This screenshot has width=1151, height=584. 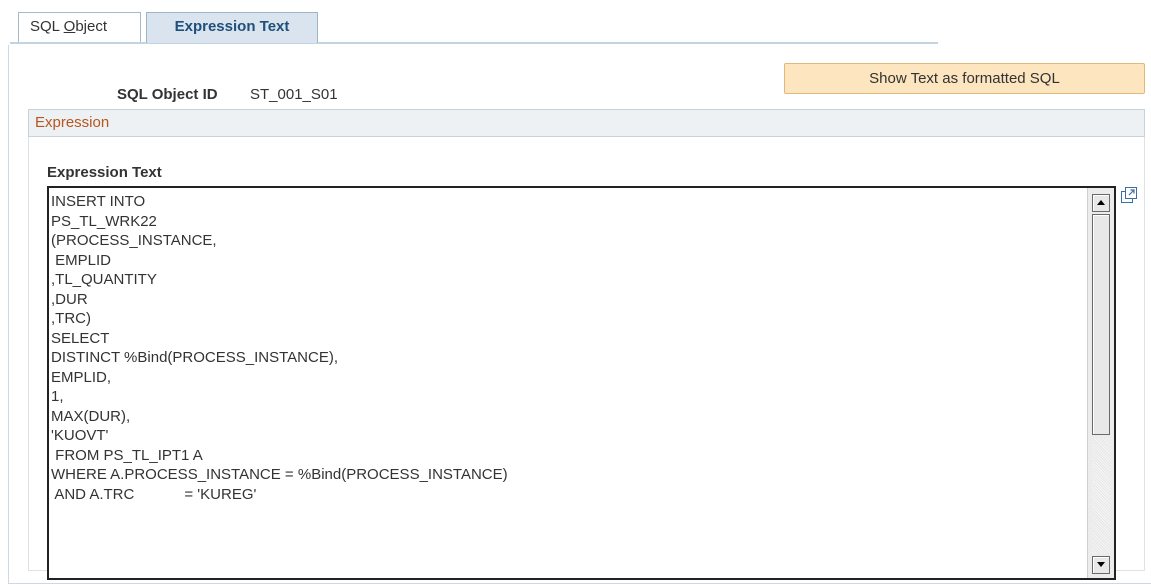 I want to click on tab-expression-text: Expression Text, so click(x=232, y=27).